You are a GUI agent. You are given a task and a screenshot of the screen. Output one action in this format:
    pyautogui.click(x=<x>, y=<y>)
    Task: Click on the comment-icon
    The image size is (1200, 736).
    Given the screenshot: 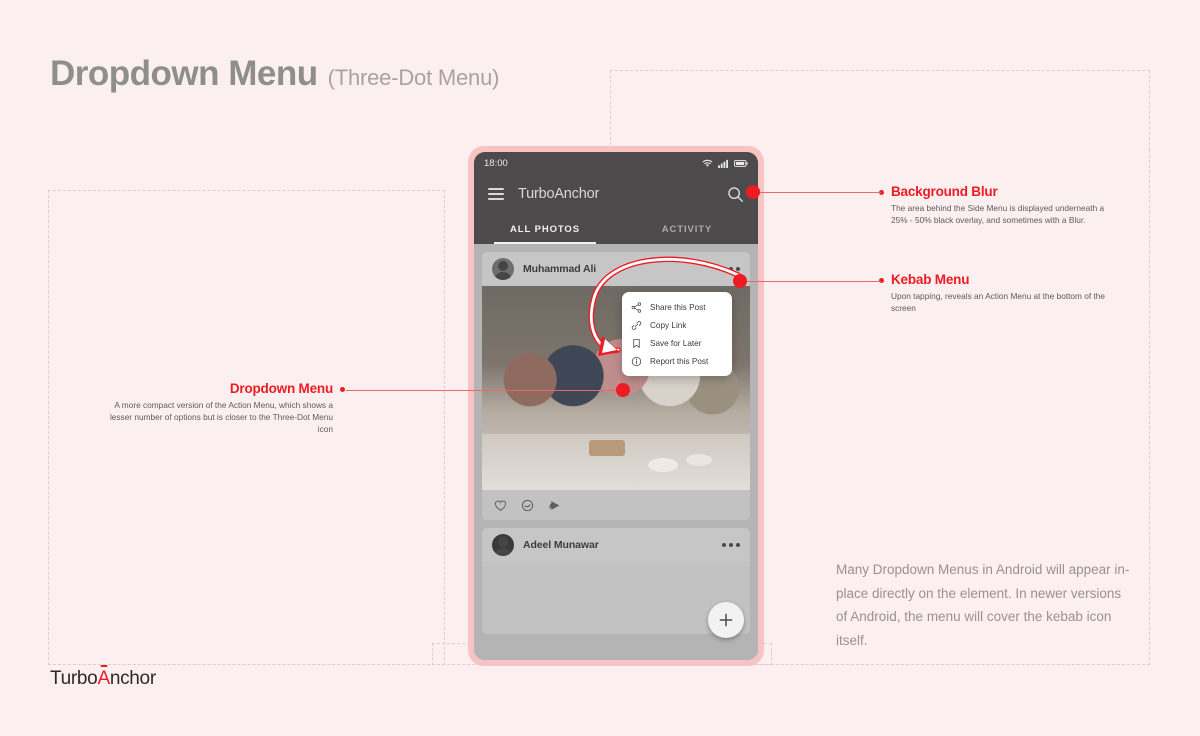 What is the action you would take?
    pyautogui.click(x=527, y=505)
    